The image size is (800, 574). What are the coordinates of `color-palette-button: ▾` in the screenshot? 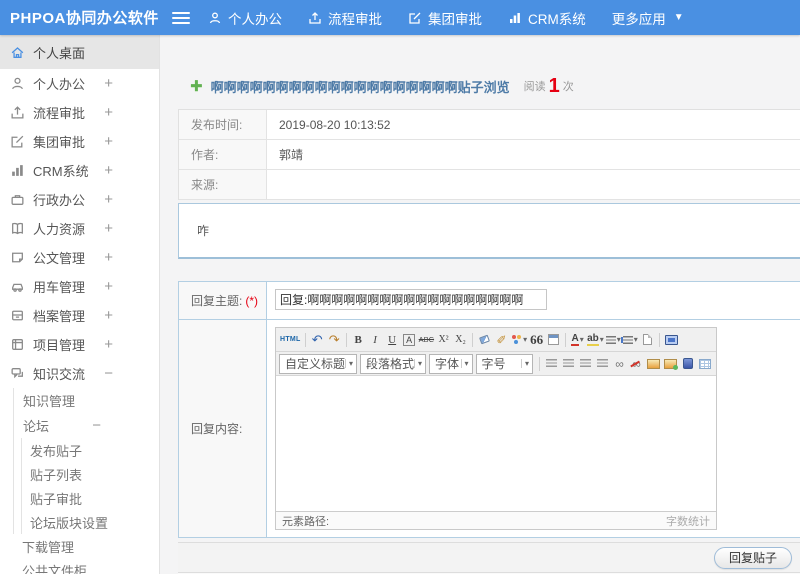 It's located at (519, 340).